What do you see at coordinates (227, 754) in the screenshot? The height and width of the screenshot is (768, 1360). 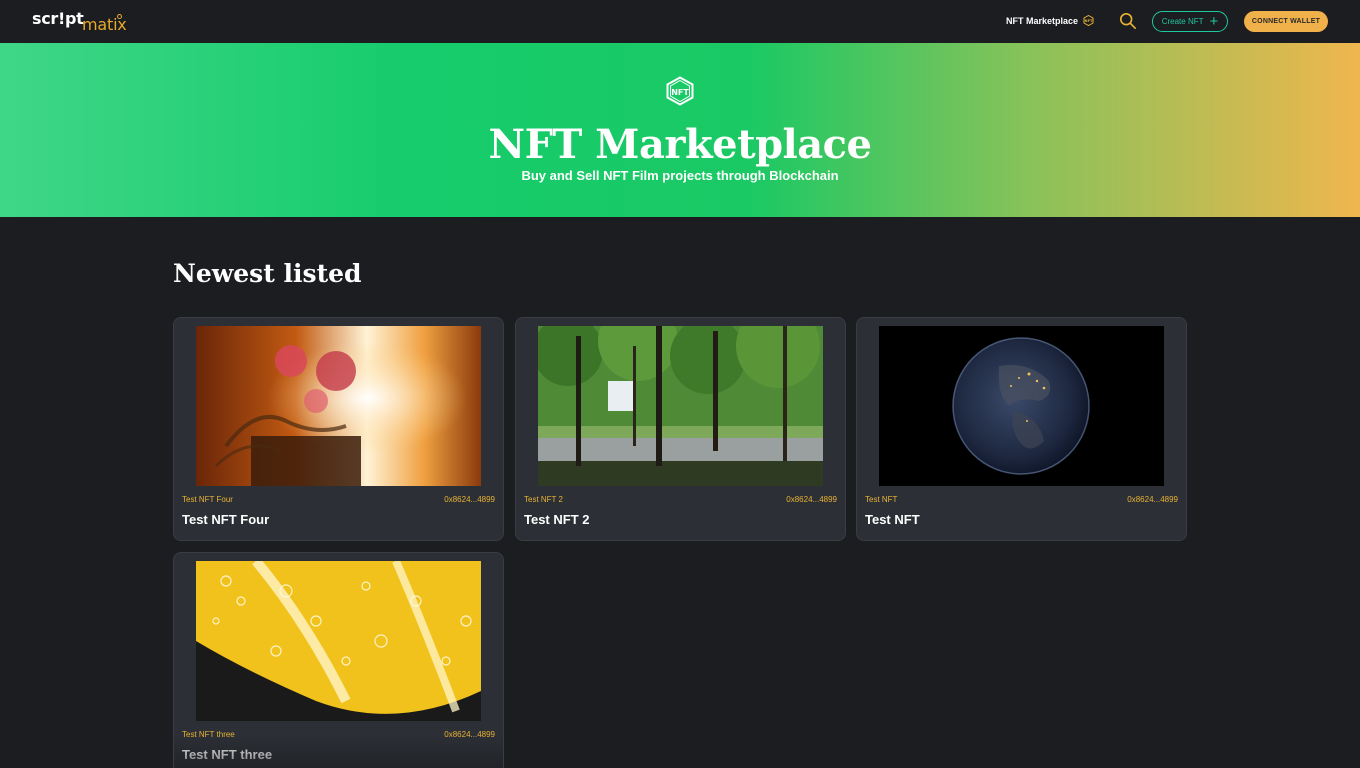 I see `nft-card-title: Test NFT three` at bounding box center [227, 754].